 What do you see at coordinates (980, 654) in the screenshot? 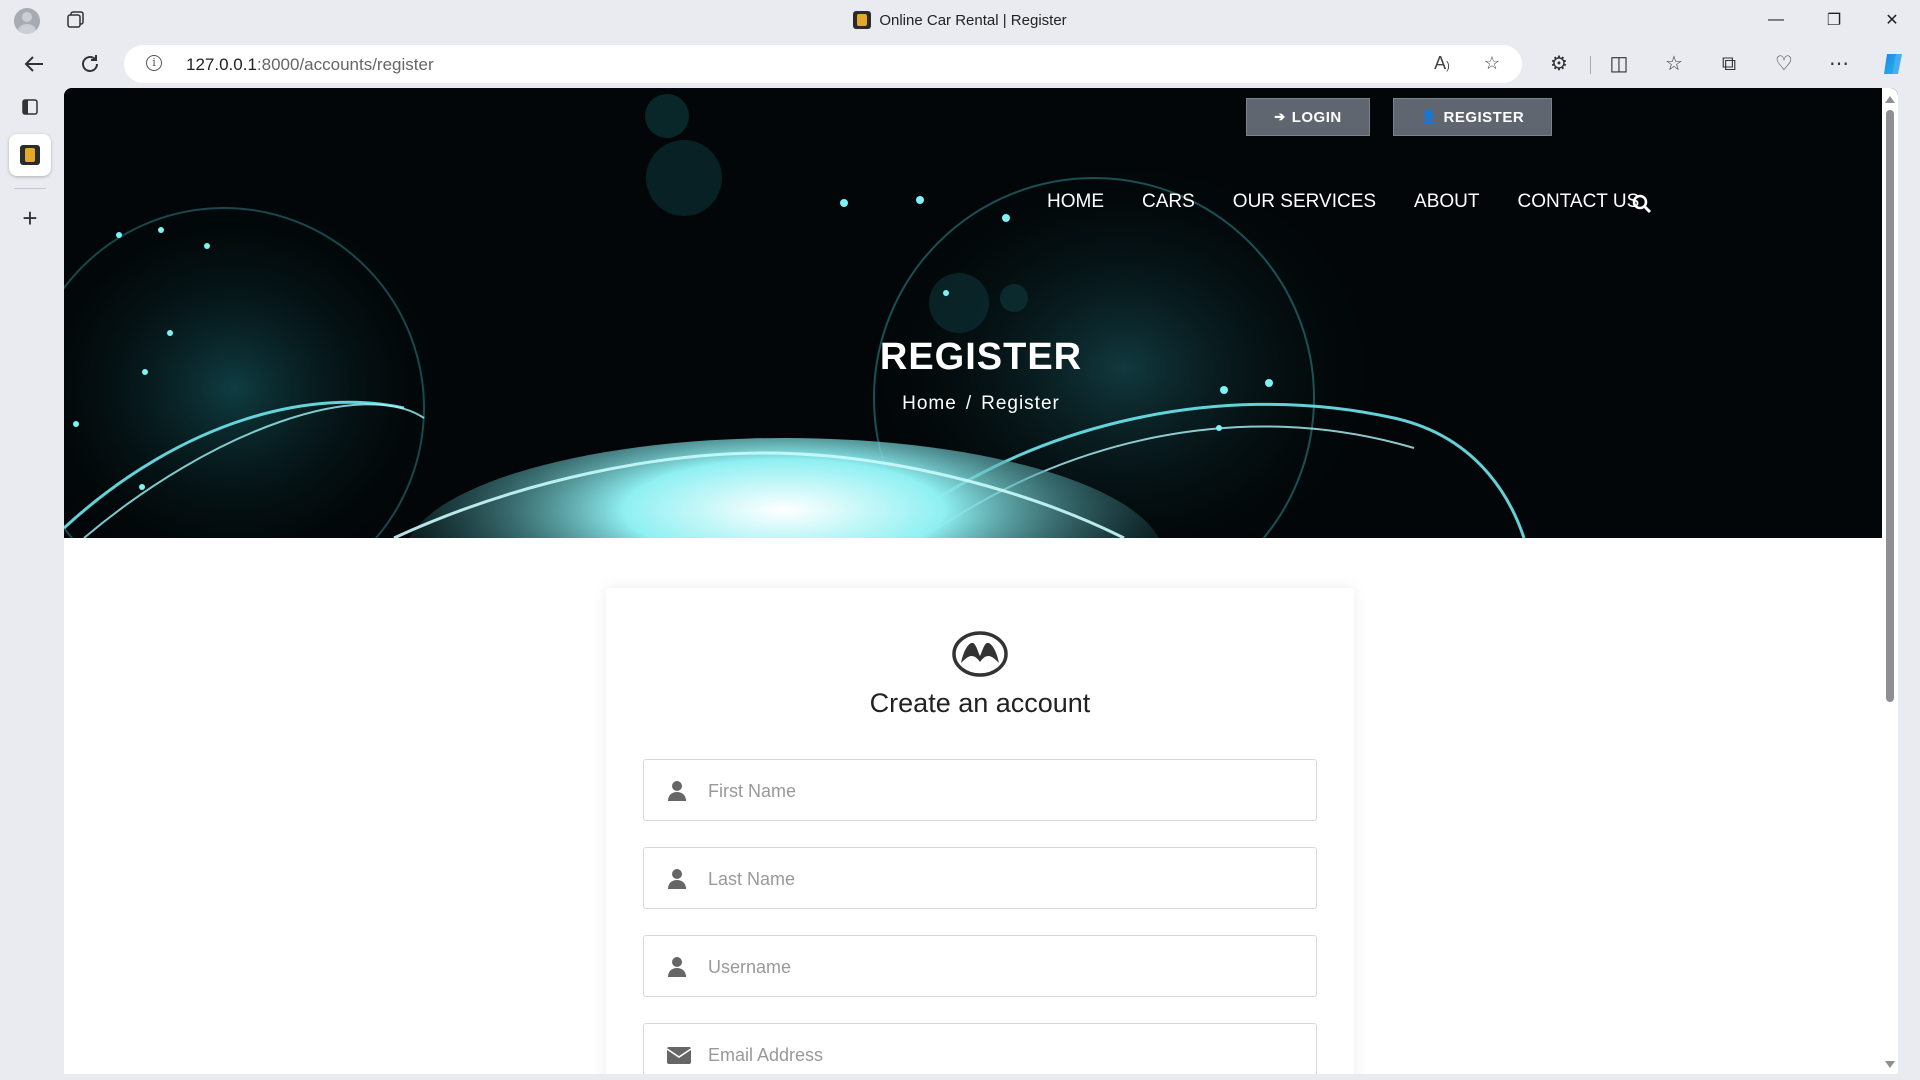
I see `mazda-logo-icon` at bounding box center [980, 654].